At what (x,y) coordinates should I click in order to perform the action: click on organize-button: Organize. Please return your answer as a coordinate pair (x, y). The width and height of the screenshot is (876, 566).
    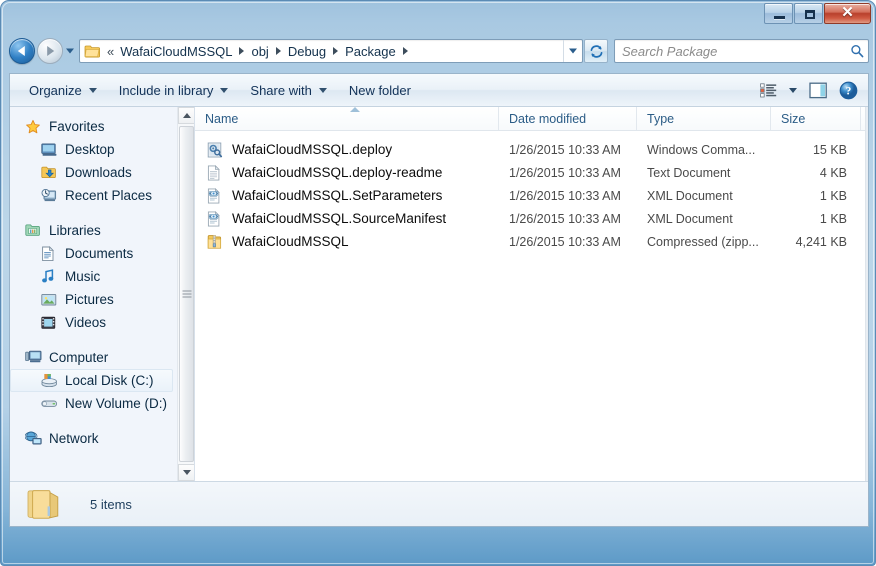
    Looking at the image, I should click on (63, 90).